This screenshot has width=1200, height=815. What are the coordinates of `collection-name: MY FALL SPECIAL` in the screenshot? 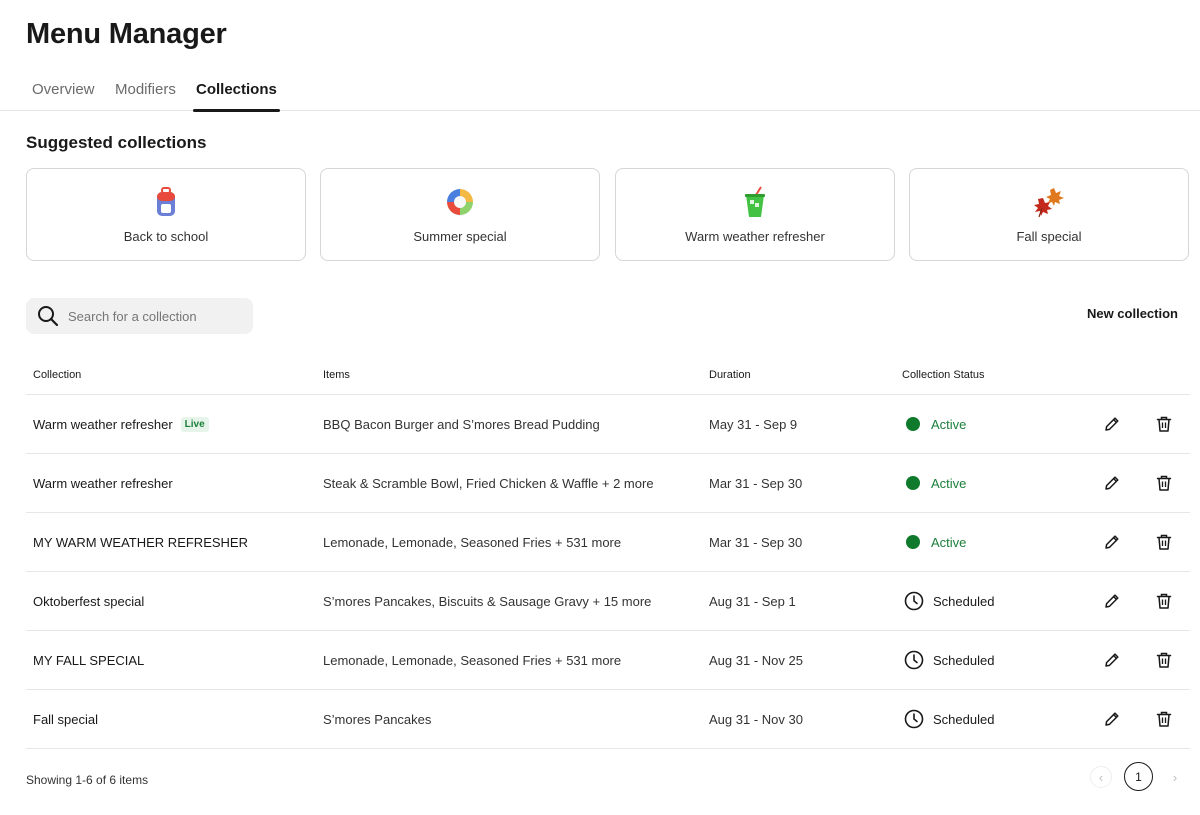 It's located at (89, 660).